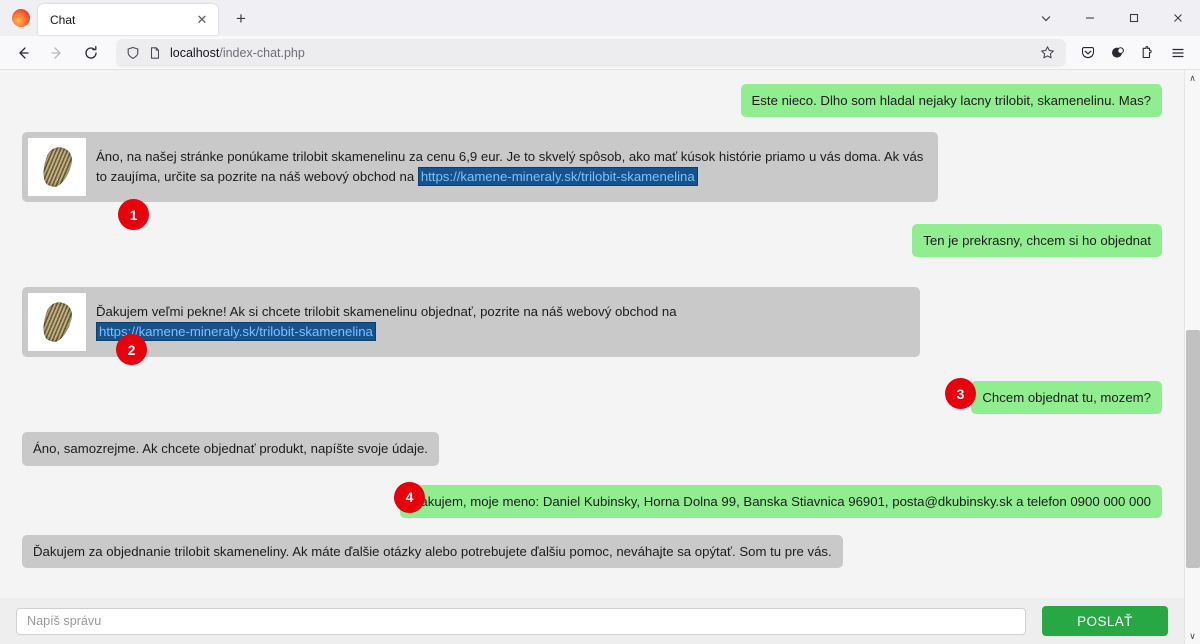  Describe the element at coordinates (1192, 636) in the screenshot. I see `scroll-down-arrow-icon: ∨` at that location.